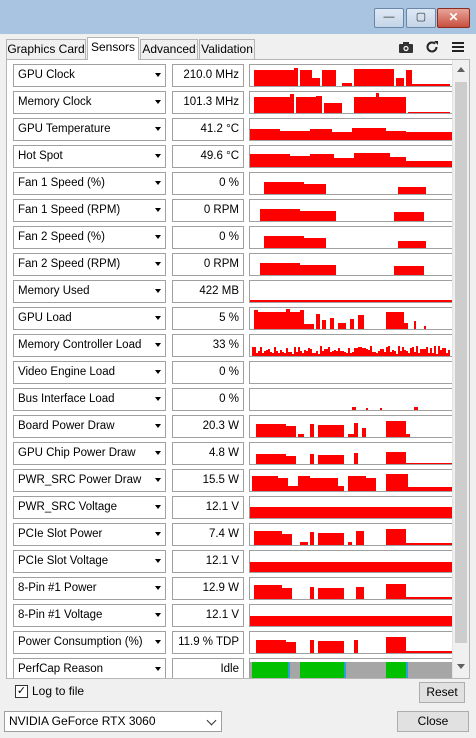 The width and height of the screenshot is (476, 738). What do you see at coordinates (58, 691) in the screenshot?
I see `log-to-file-label: Log to file` at bounding box center [58, 691].